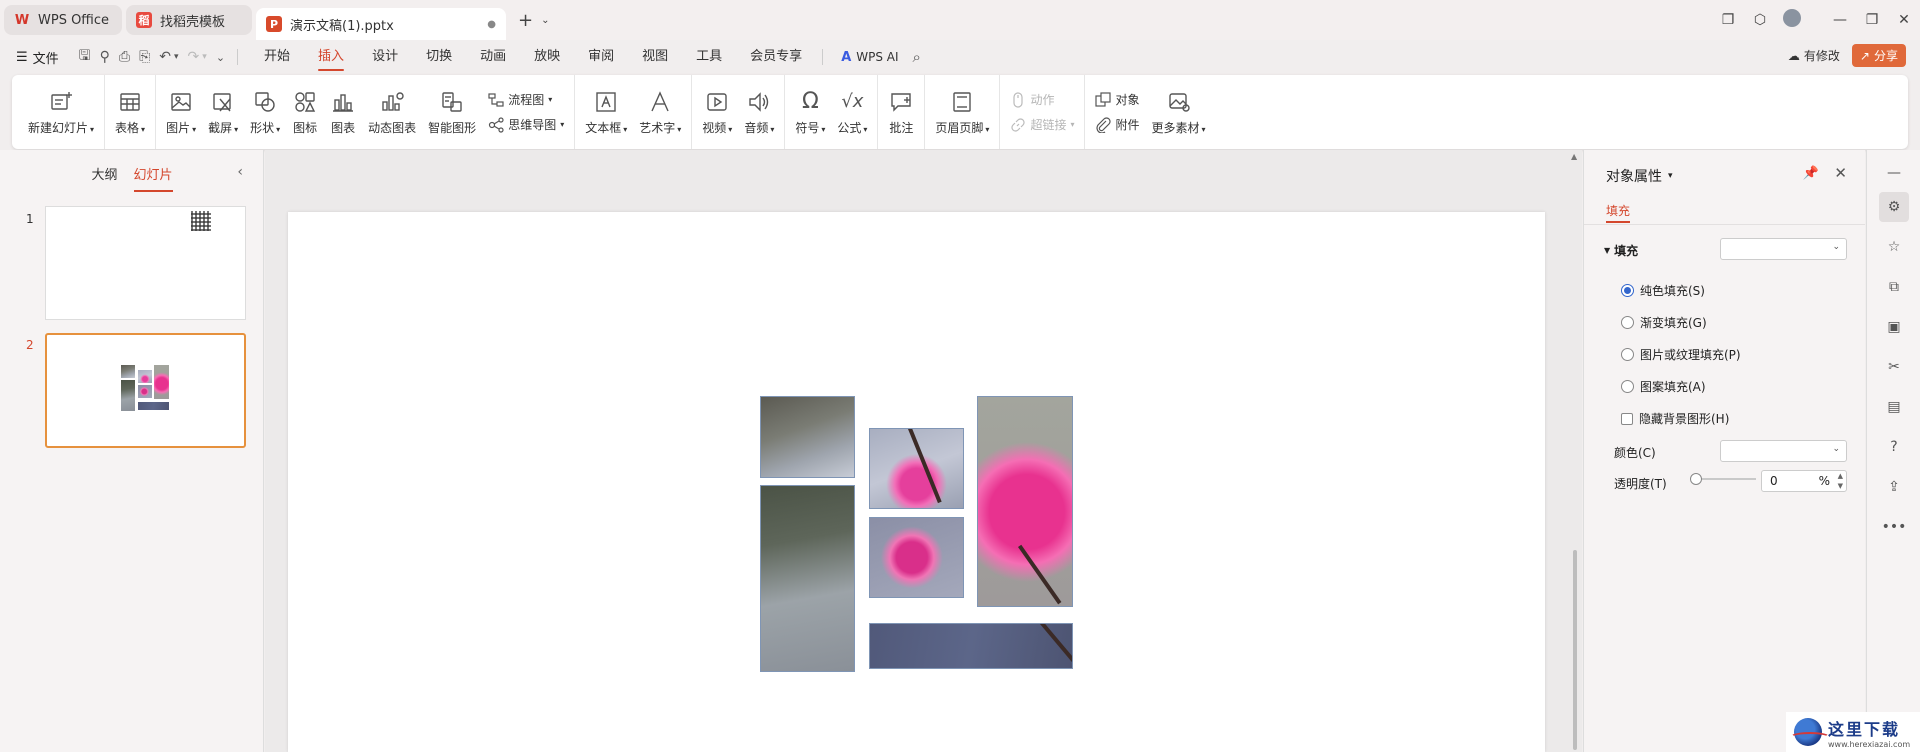 This screenshot has width=1920, height=752. What do you see at coordinates (1664, 322) in the screenshot?
I see `option-gradient-fill: 渐变填充(G)` at bounding box center [1664, 322].